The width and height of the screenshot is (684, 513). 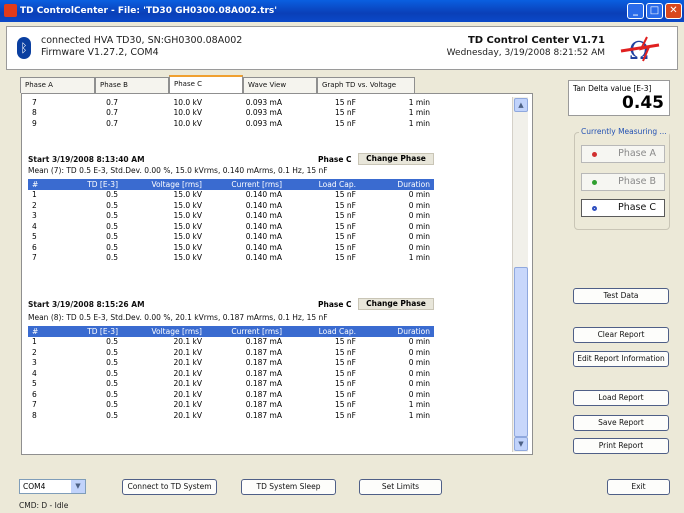 What do you see at coordinates (231, 373) in the screenshot?
I see `table-row: 4 0.5 20.1 kV 0.187 mA 15 nF 0 min` at bounding box center [231, 373].